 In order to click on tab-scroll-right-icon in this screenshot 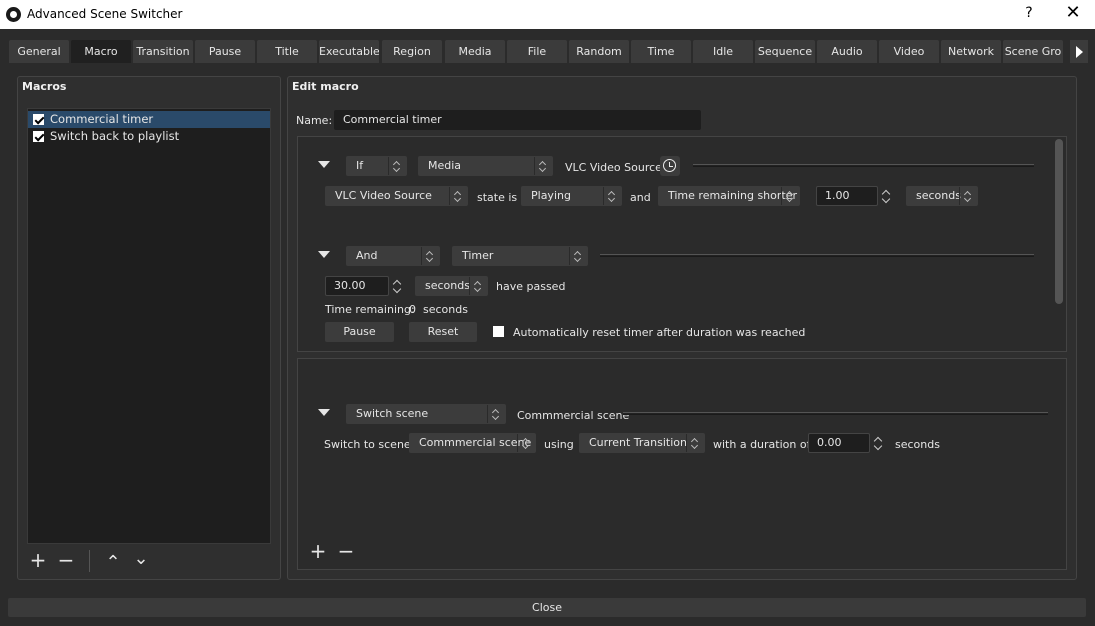, I will do `click(1079, 51)`.